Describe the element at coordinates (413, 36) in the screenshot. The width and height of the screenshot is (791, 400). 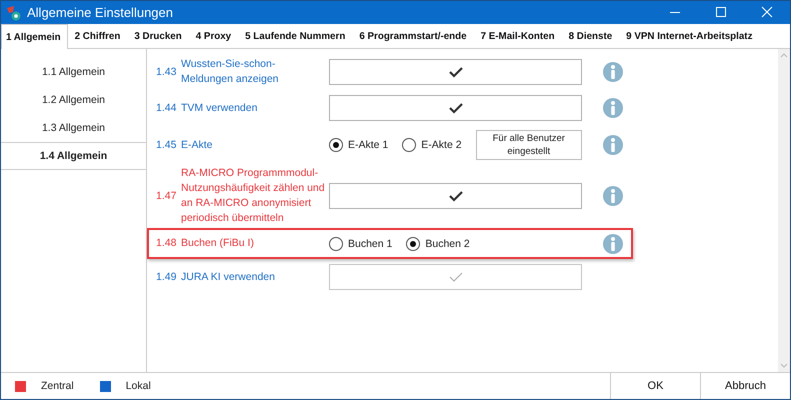
I see `tab: 6 Programmstart/-ende` at that location.